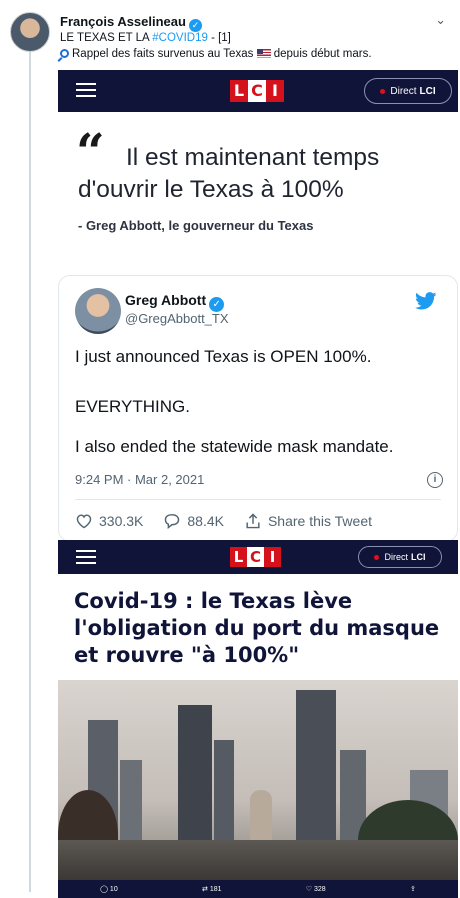  What do you see at coordinates (177, 318) in the screenshot?
I see `embedded-author-handle: @GregAbbott_TX` at bounding box center [177, 318].